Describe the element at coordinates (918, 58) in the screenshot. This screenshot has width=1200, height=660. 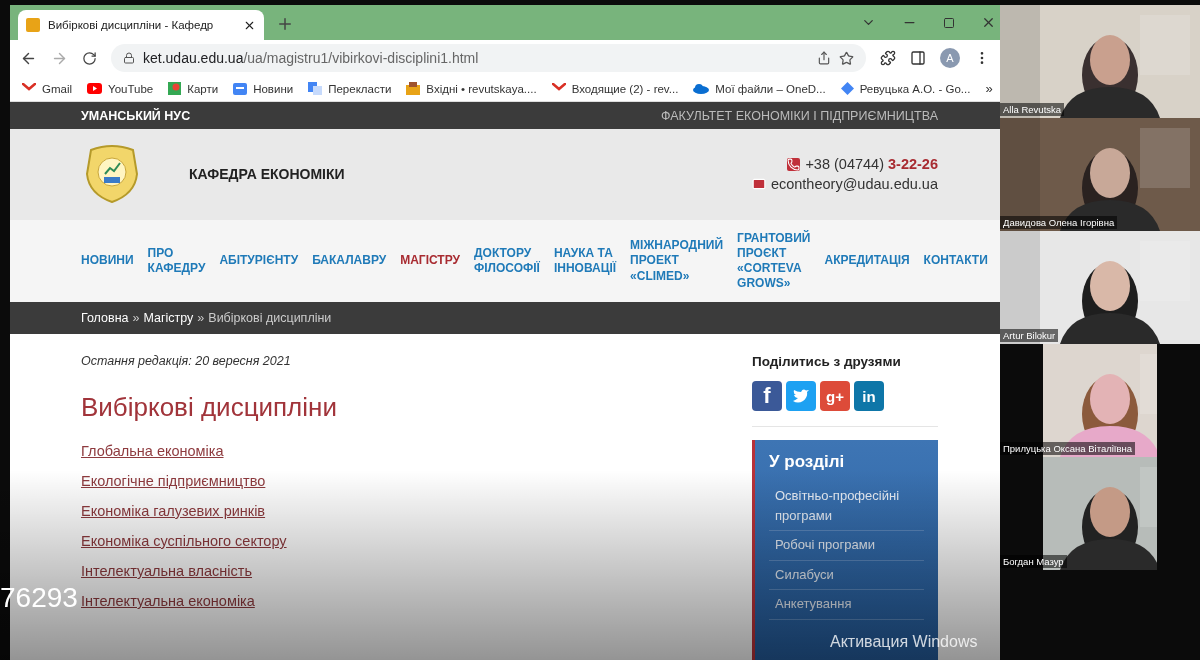
I see `side-panel-icon` at that location.